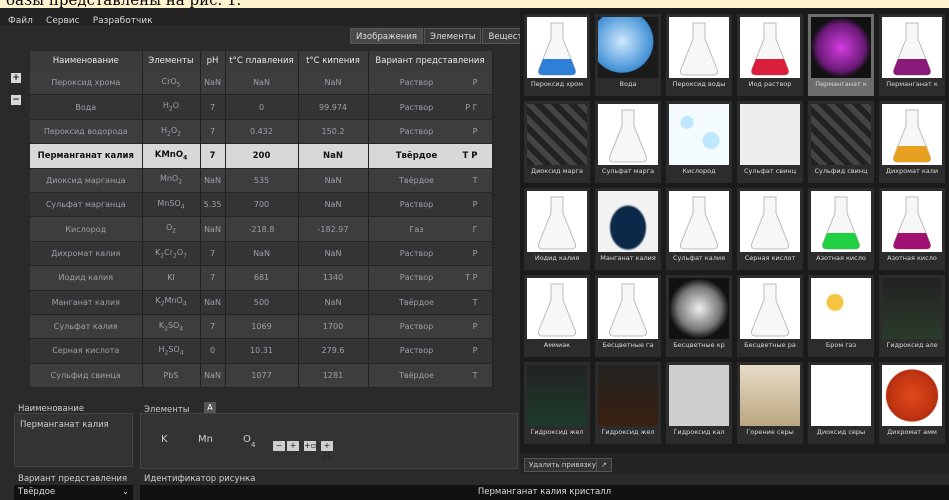 This screenshot has width=949, height=500. Describe the element at coordinates (123, 21) in the screenshot. I see `menu-developer: Разработчик` at that location.